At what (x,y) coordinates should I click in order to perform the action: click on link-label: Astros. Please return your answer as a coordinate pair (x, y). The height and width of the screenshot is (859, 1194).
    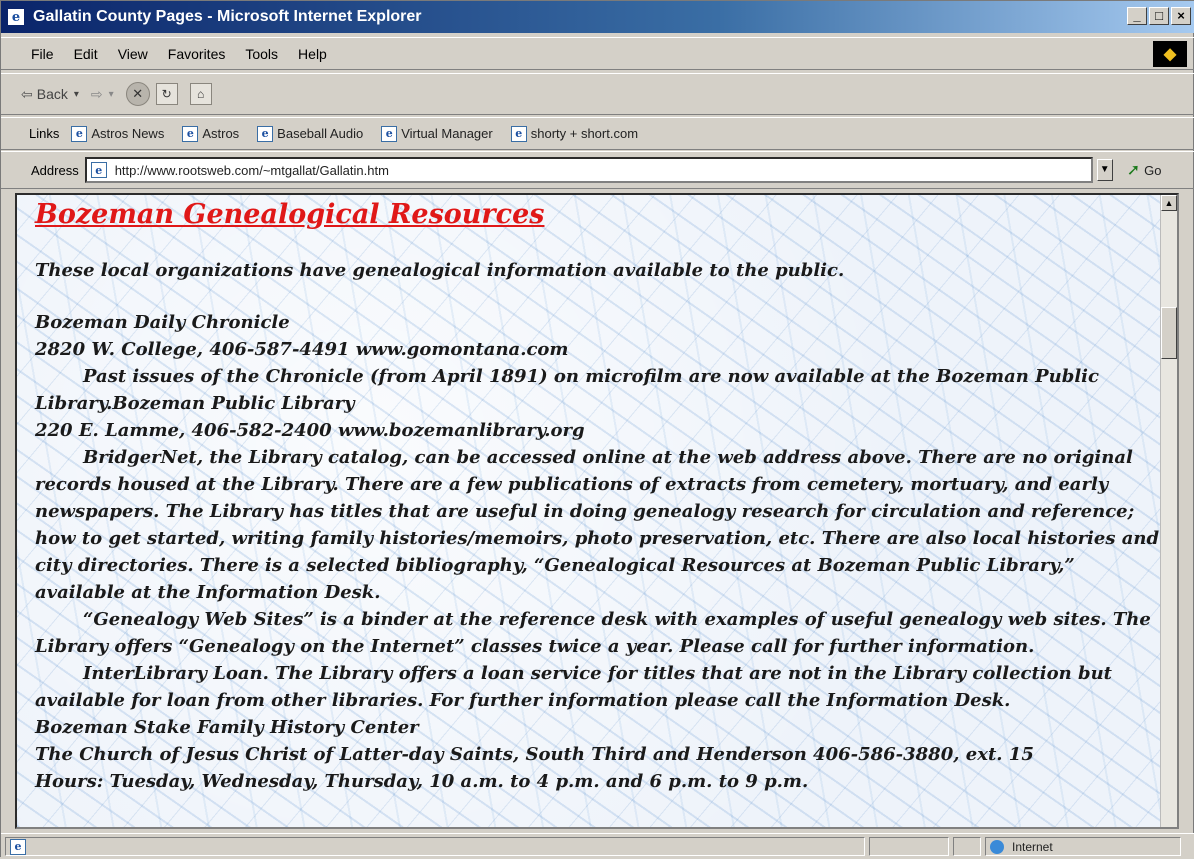
    Looking at the image, I should click on (221, 133).